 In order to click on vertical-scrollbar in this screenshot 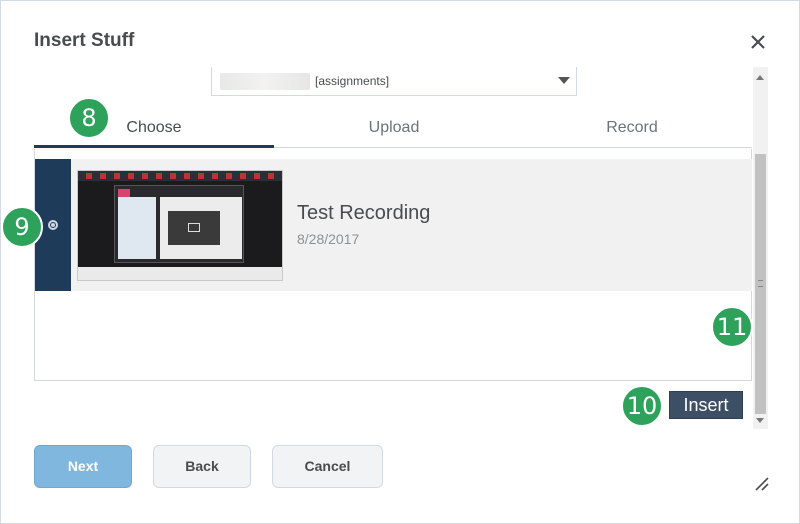, I will do `click(760, 248)`.